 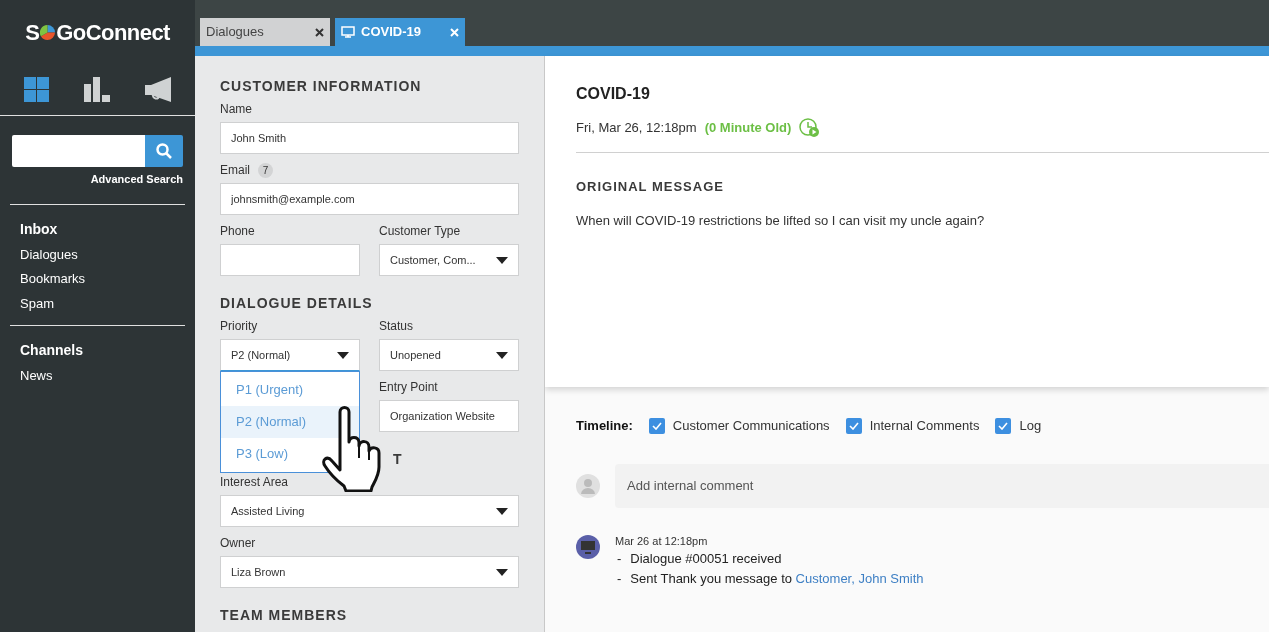 I want to click on monitor-avatar-icon, so click(x=588, y=546).